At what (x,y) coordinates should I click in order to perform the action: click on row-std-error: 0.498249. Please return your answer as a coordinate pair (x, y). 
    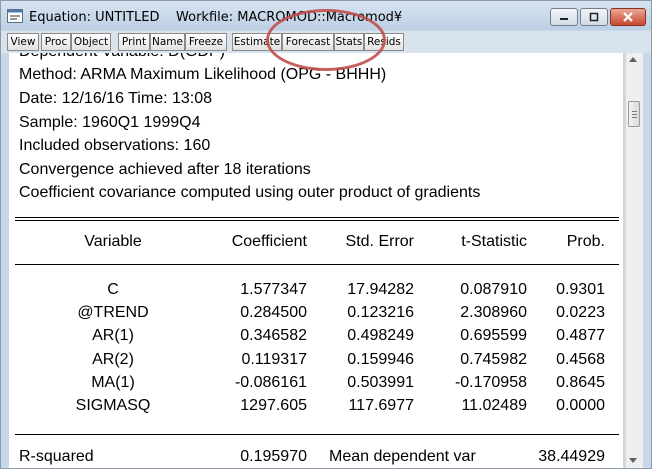
    Looking at the image, I should click on (380, 335).